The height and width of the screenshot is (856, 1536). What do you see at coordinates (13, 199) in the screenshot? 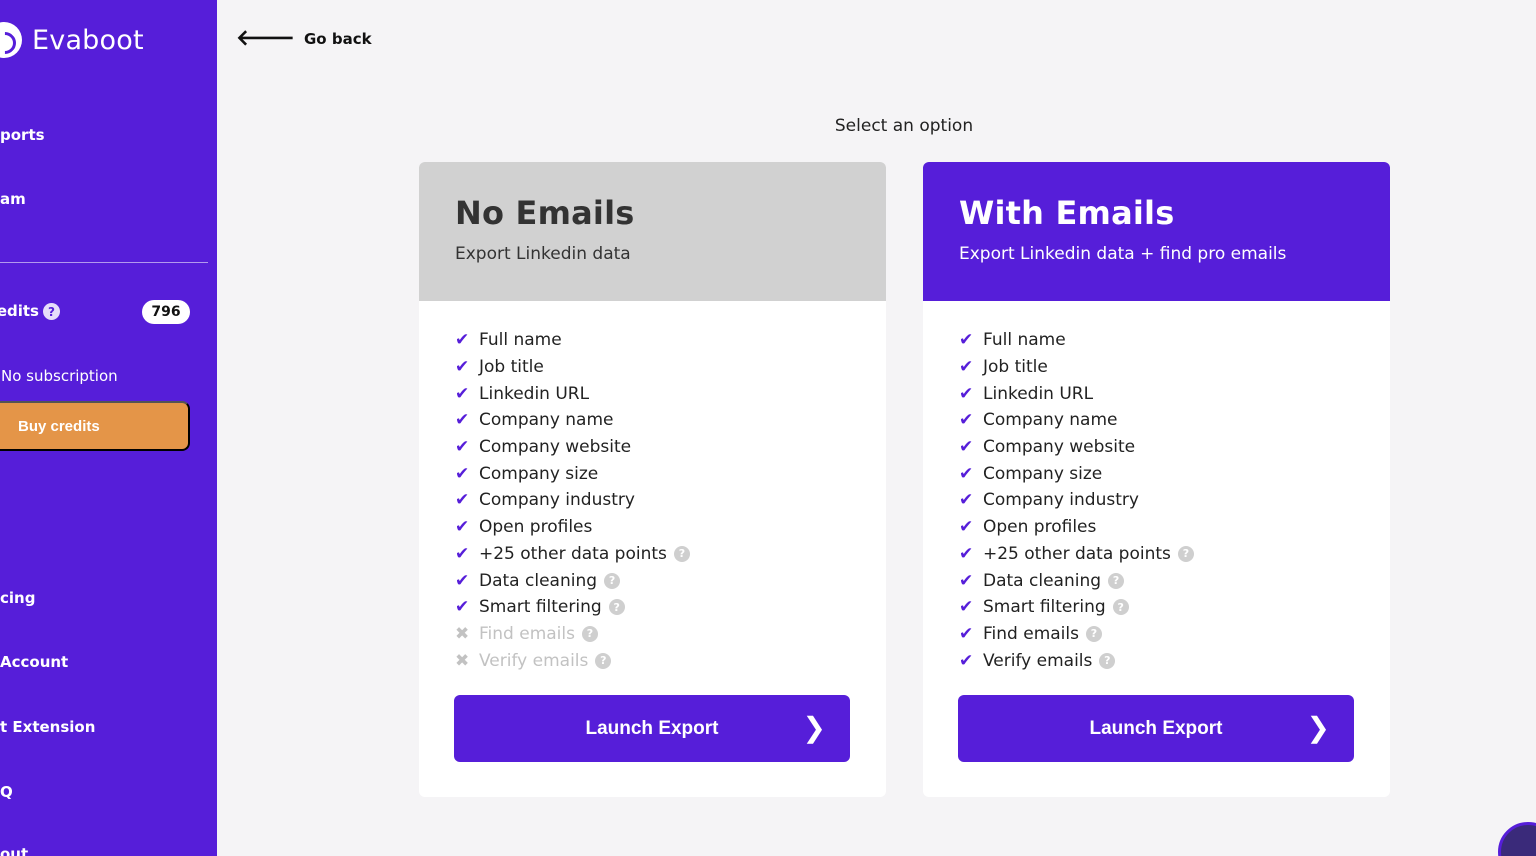
I see `sidebar-item-team: am` at bounding box center [13, 199].